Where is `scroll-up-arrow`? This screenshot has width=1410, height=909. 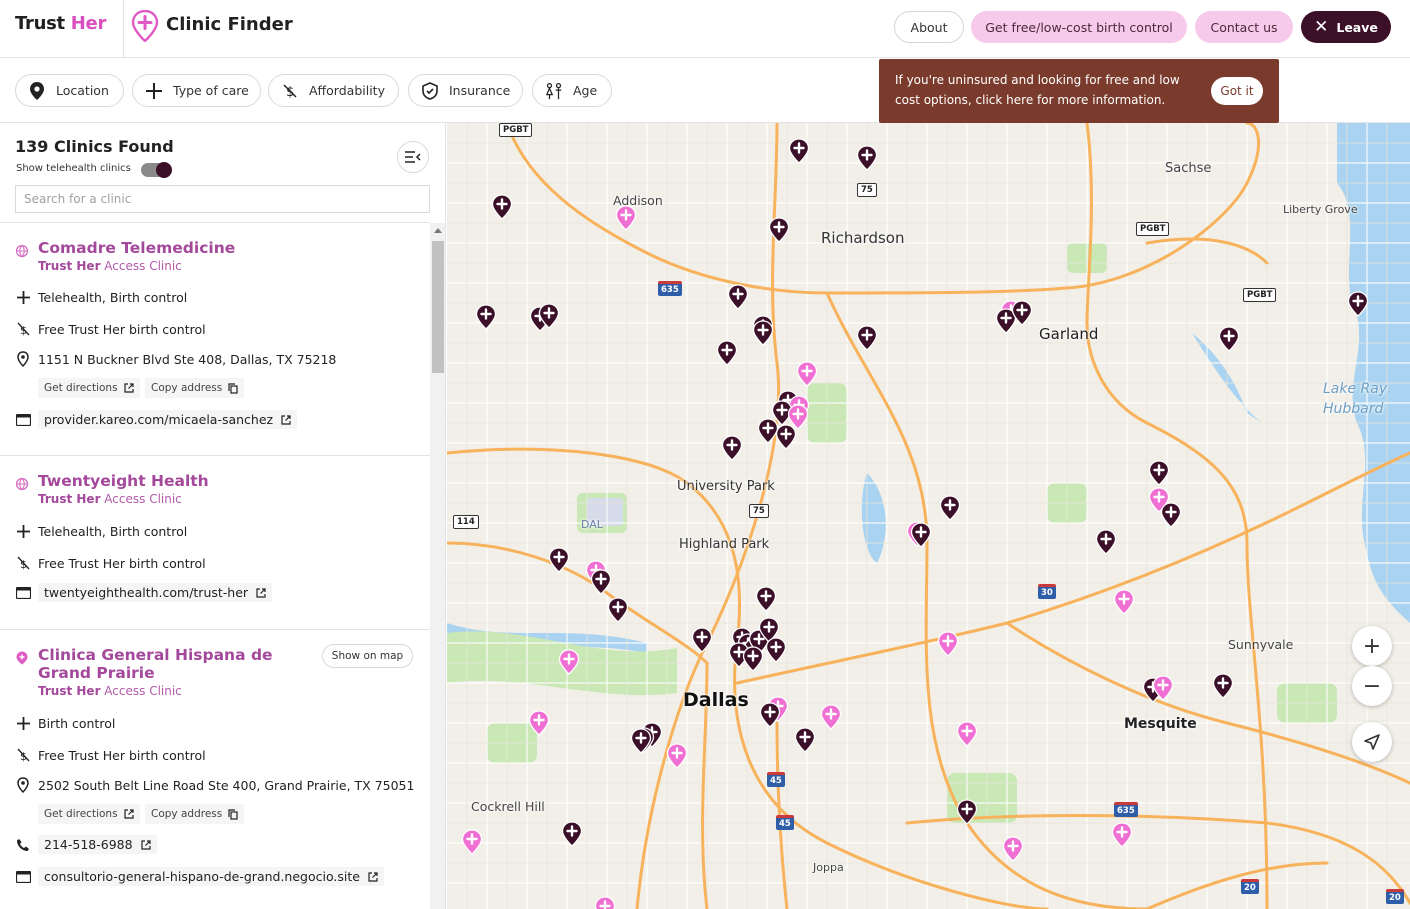 scroll-up-arrow is located at coordinates (438, 230).